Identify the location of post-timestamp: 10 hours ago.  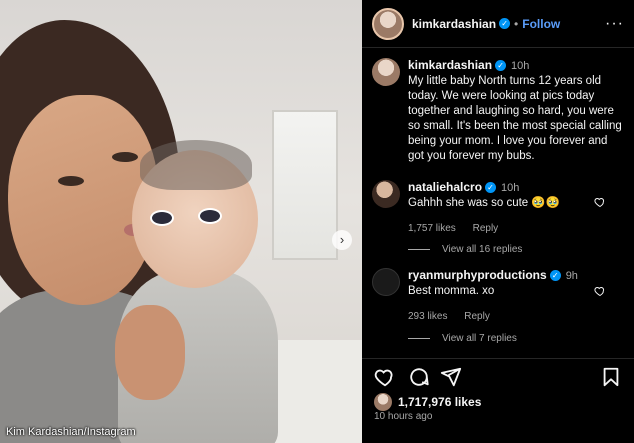
(403, 416).